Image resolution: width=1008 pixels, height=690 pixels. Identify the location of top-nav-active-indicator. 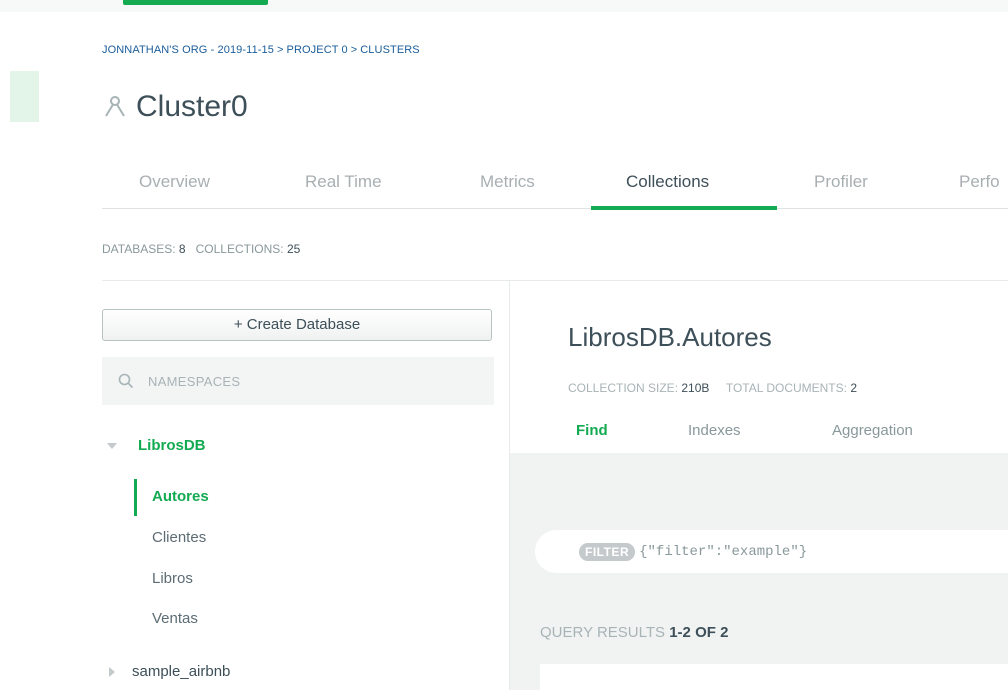
(195, 2).